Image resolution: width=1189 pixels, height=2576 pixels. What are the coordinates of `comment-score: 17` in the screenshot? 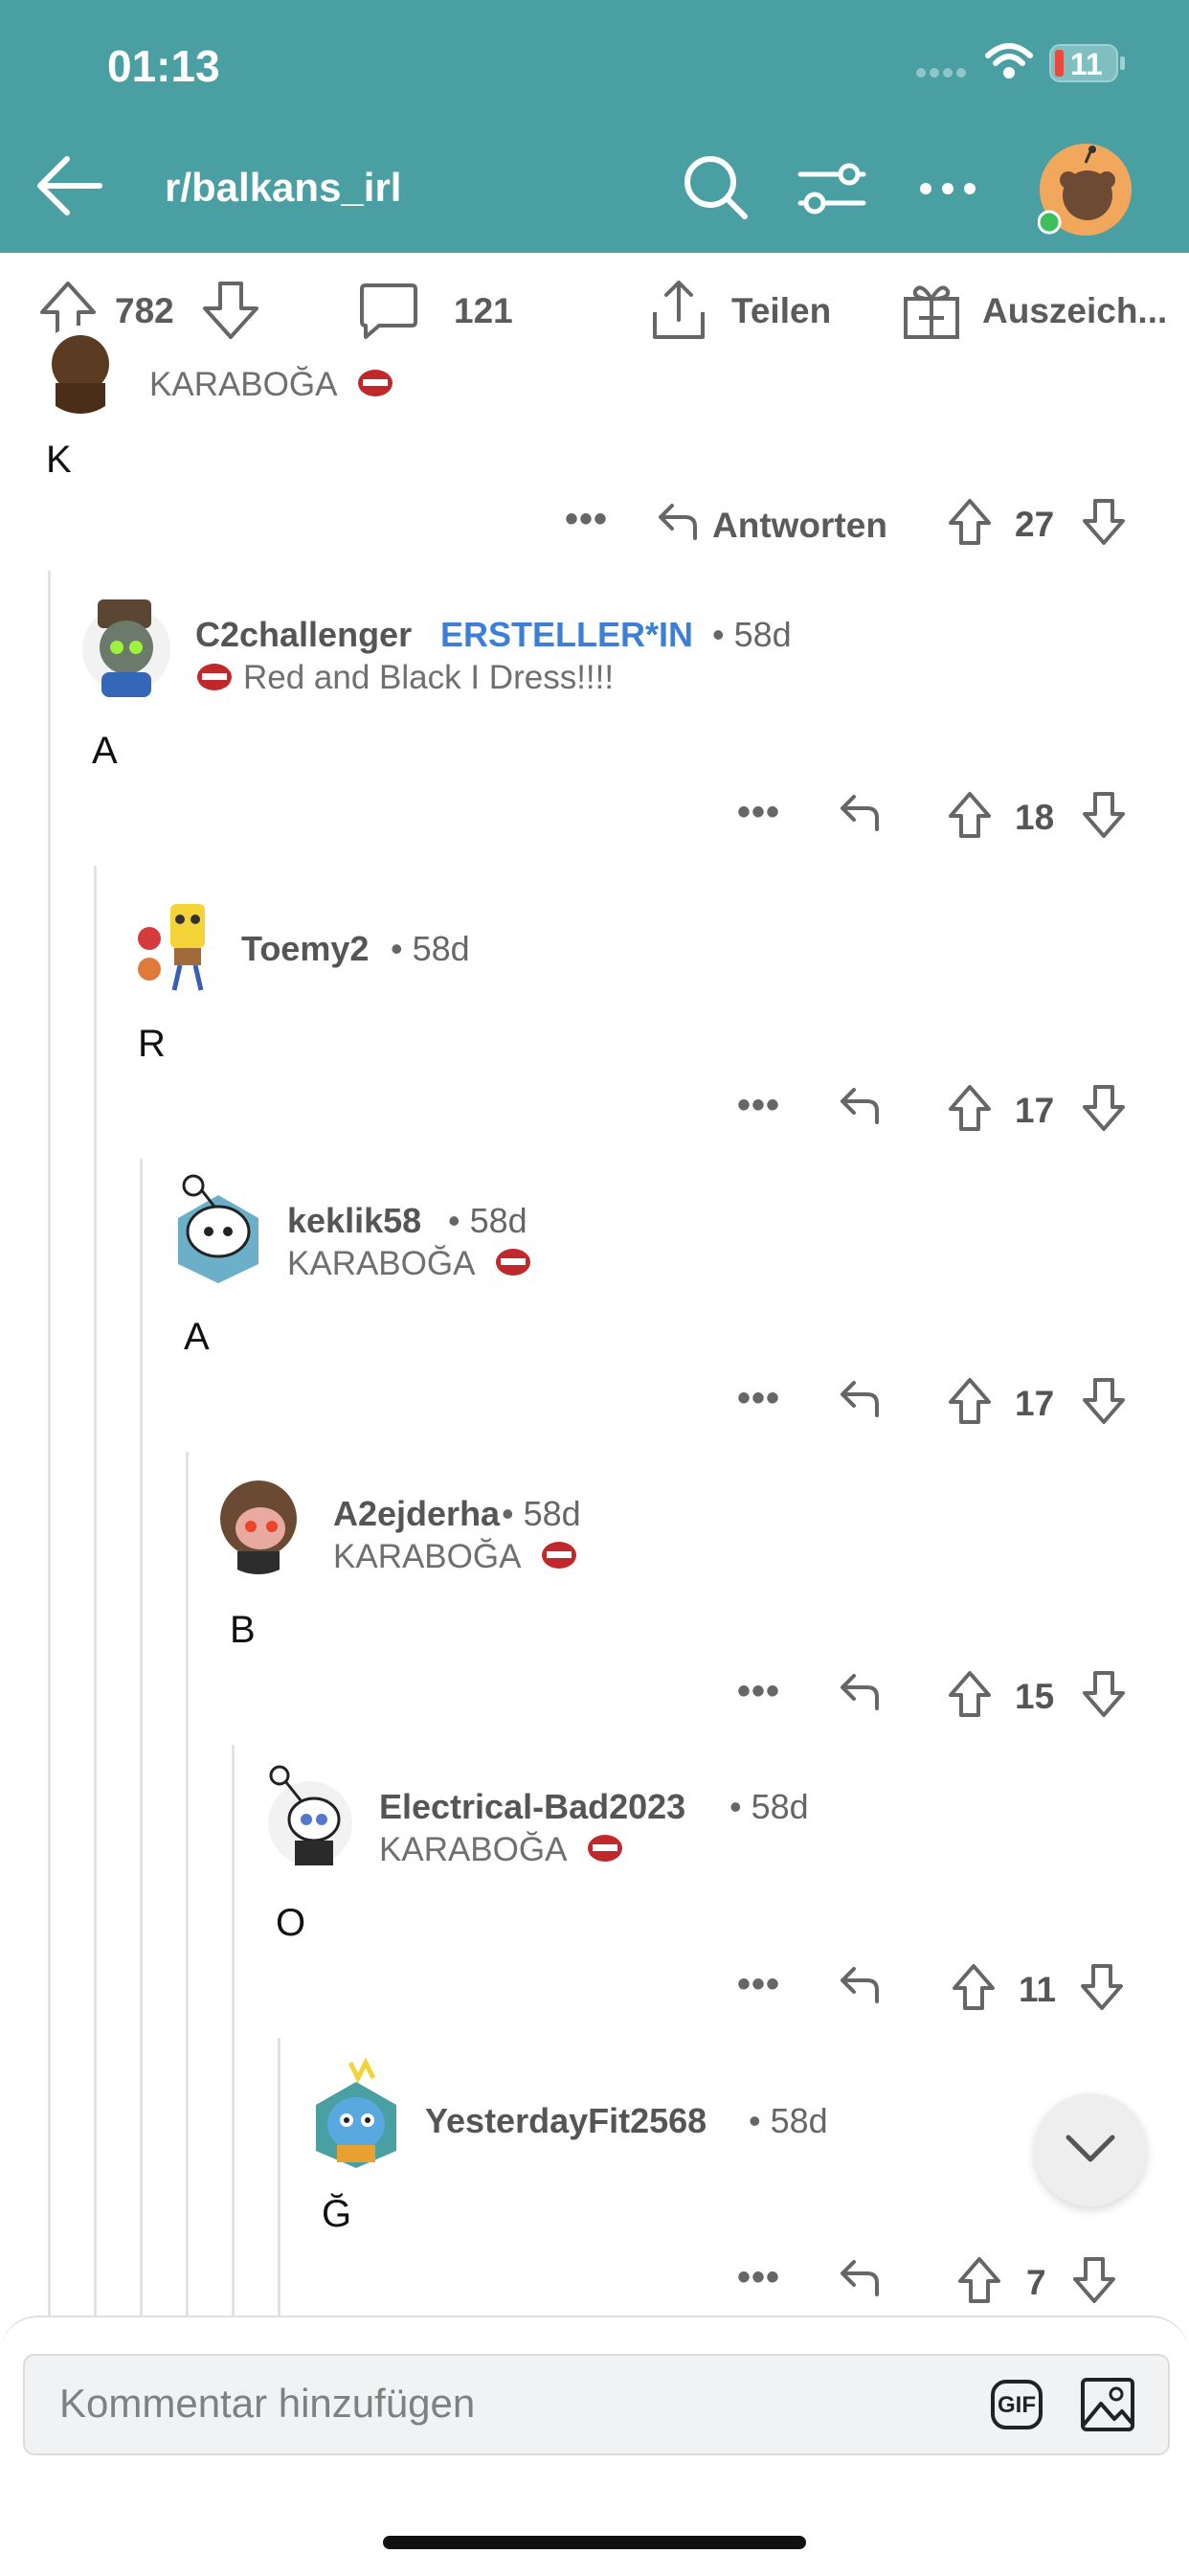 It's located at (1035, 1403).